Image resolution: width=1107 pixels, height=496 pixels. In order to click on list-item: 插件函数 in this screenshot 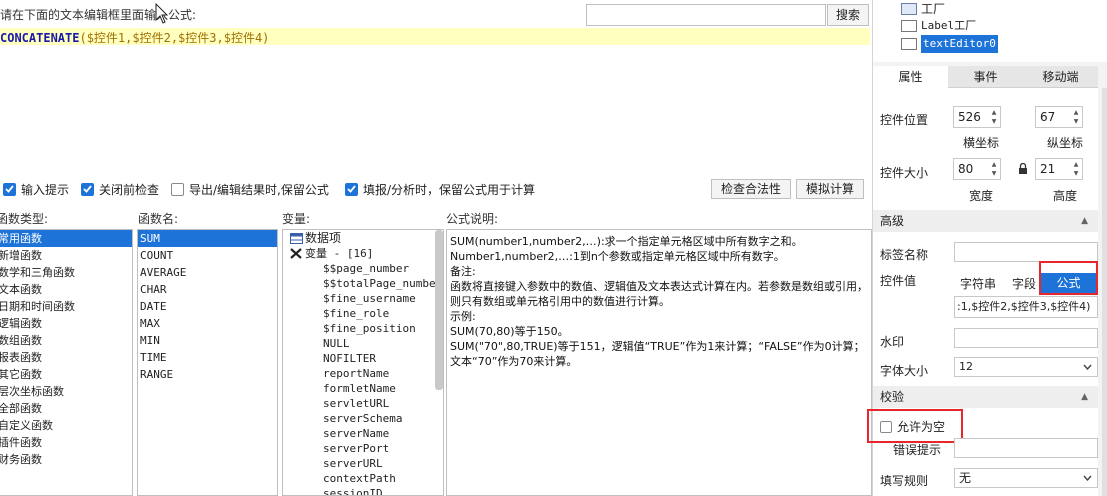, I will do `click(66, 442)`.